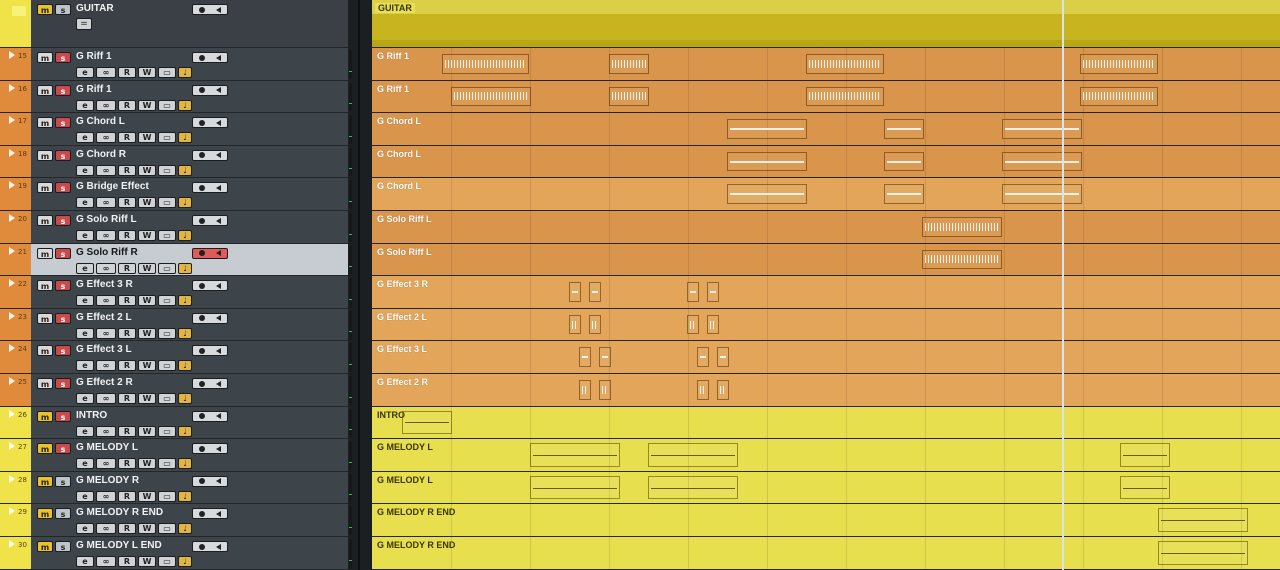 This screenshot has width=1280, height=570. Describe the element at coordinates (104, 317) in the screenshot. I see `track-name: G Effect 2 L` at that location.